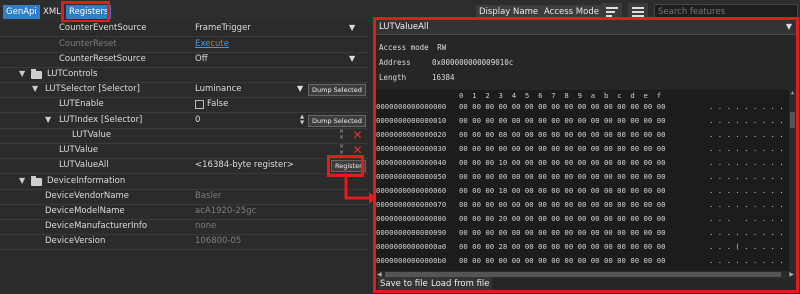 Image resolution: width=800 pixels, height=294 pixels. What do you see at coordinates (85, 12) in the screenshot?
I see `registers-tab-highlight` at bounding box center [85, 12].